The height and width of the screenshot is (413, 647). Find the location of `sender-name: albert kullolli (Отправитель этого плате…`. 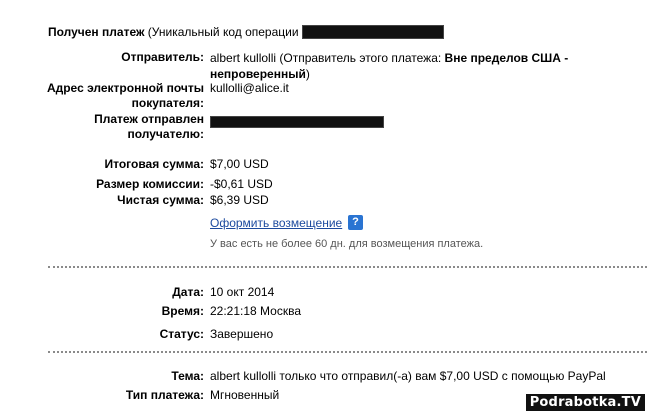

sender-name: albert kullolli (Отправитель этого плате… is located at coordinates (327, 58).